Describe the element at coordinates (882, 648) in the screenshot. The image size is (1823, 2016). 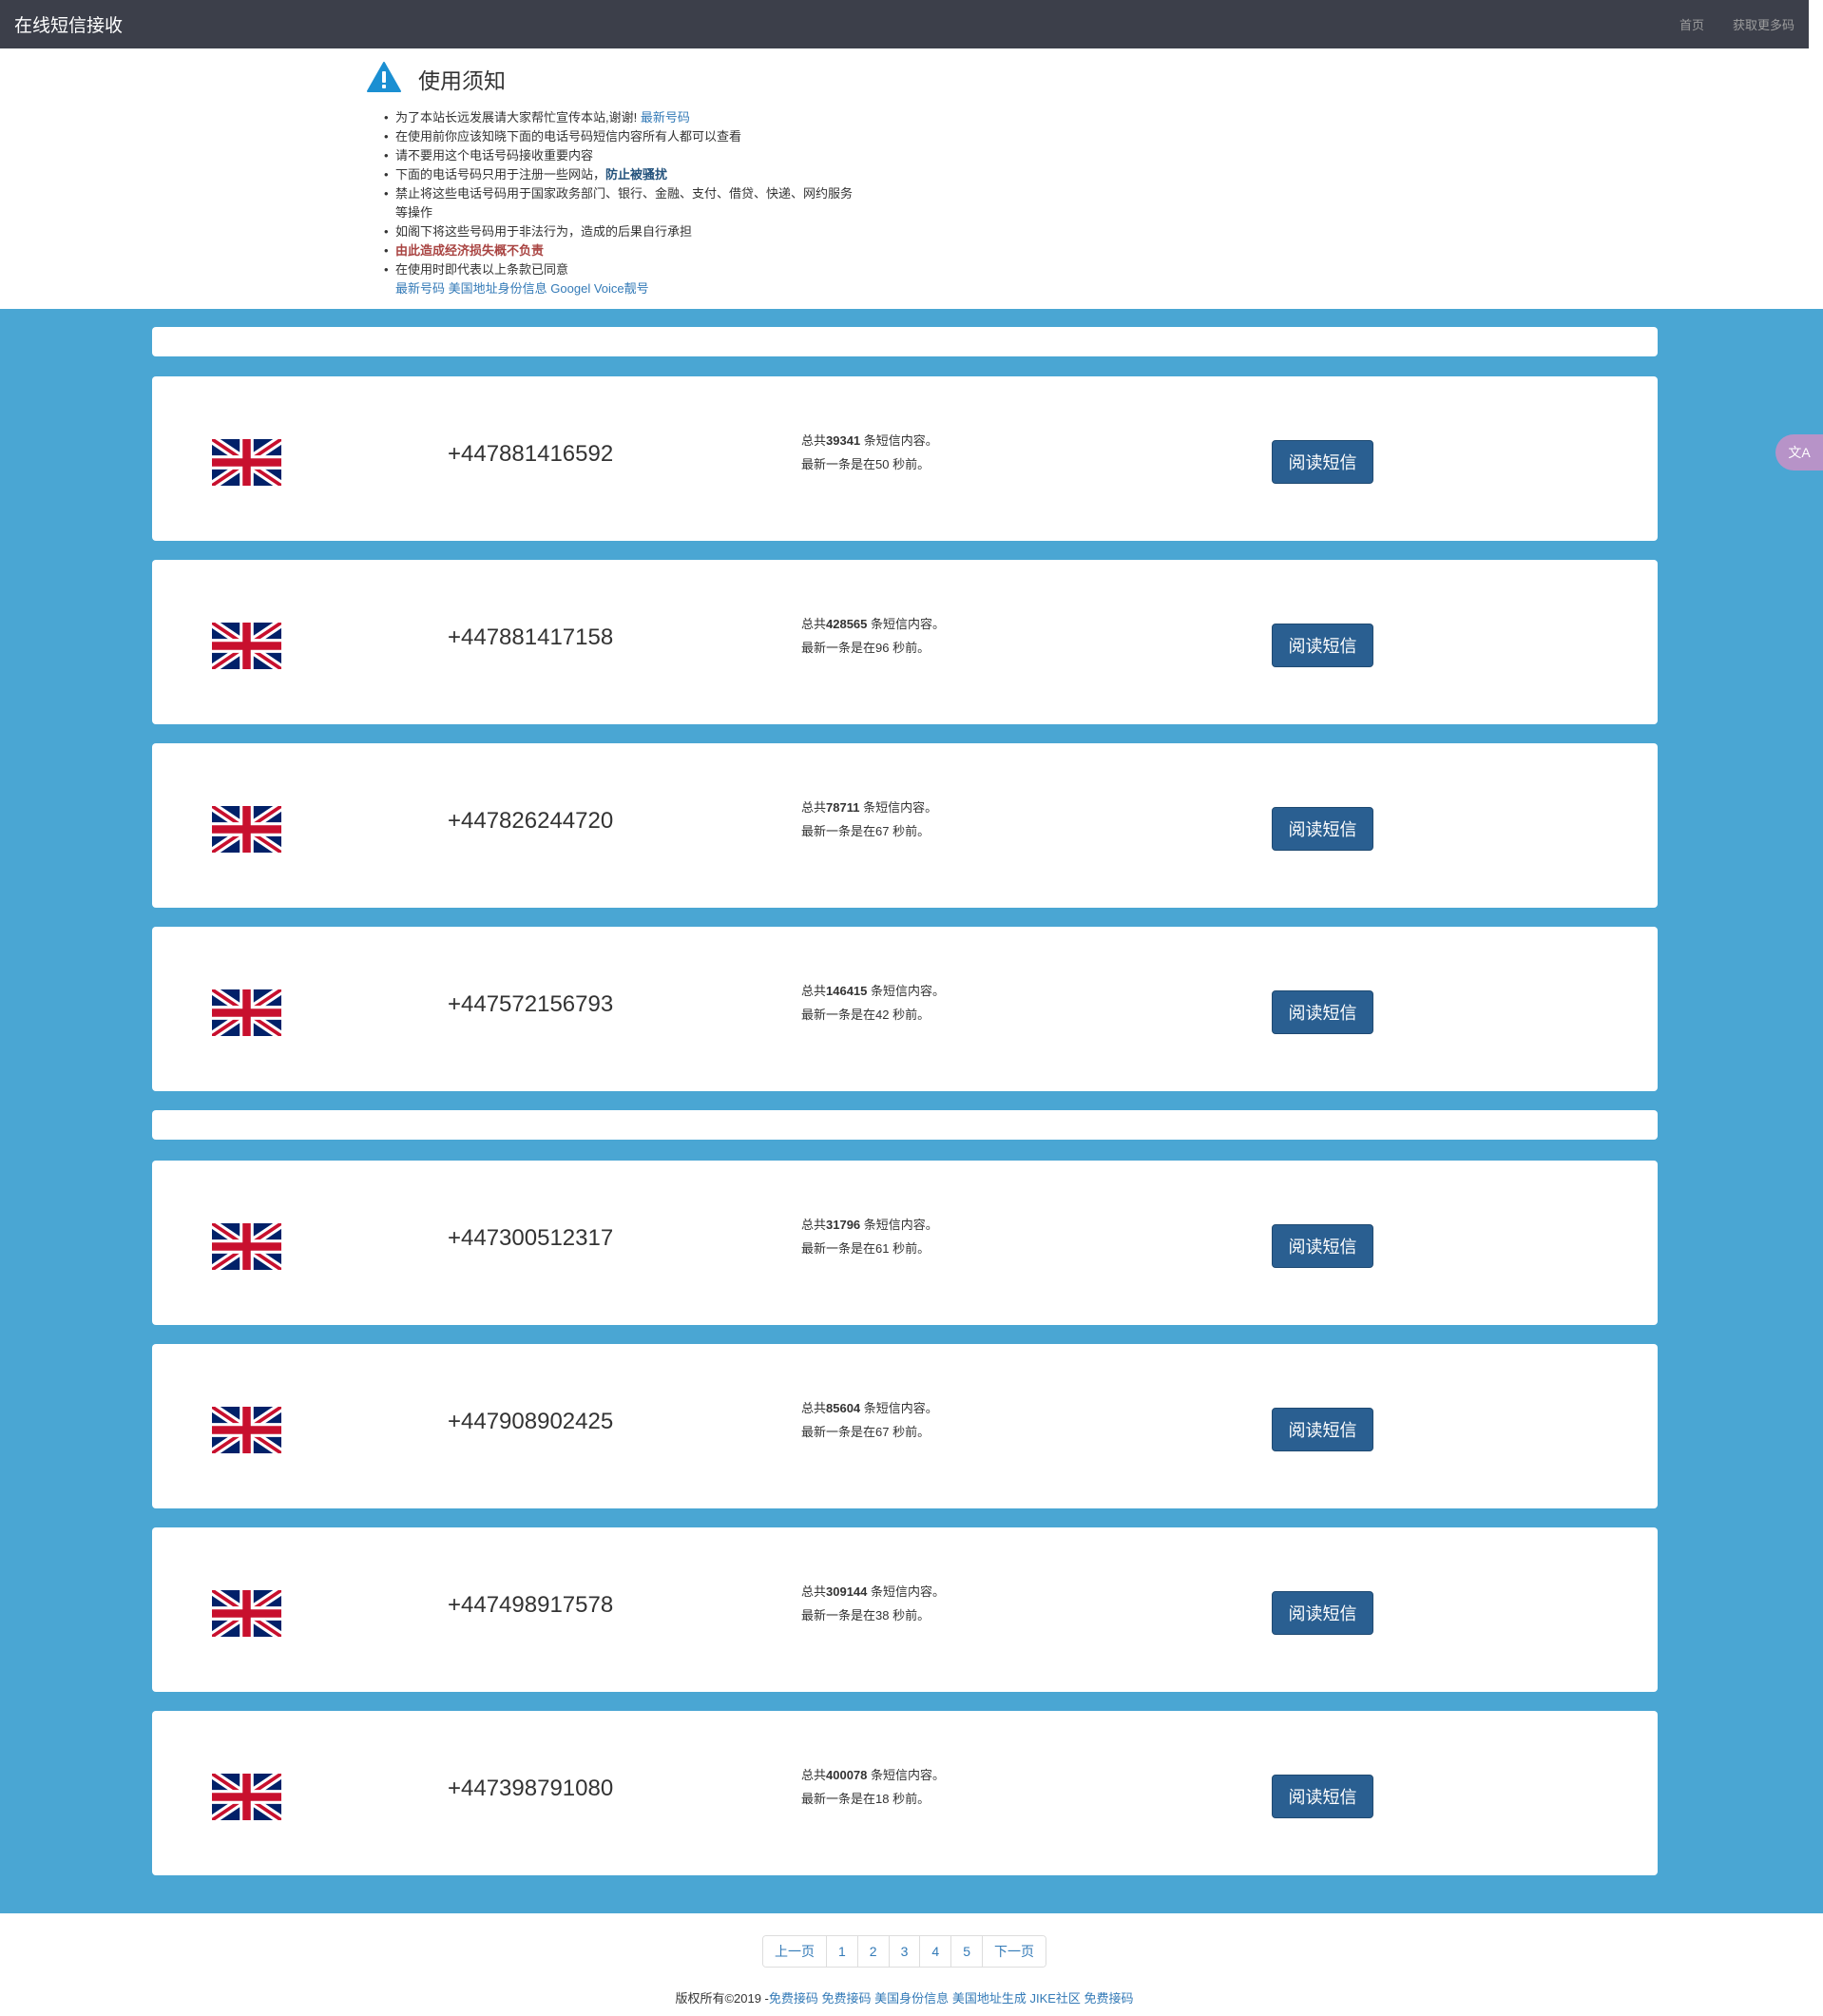
I see `latest-seconds: 96` at that location.